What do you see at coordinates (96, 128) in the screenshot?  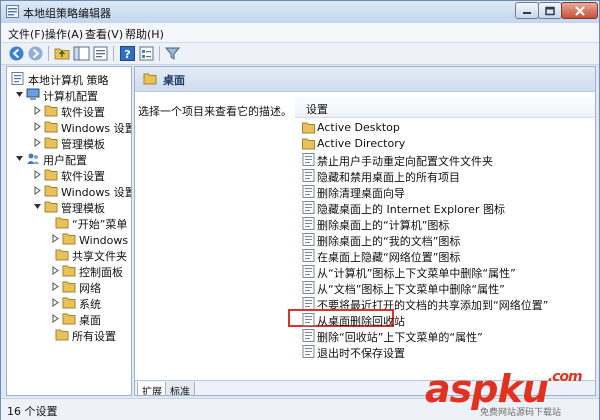 I see `tree-item-label: Windows 设置` at bounding box center [96, 128].